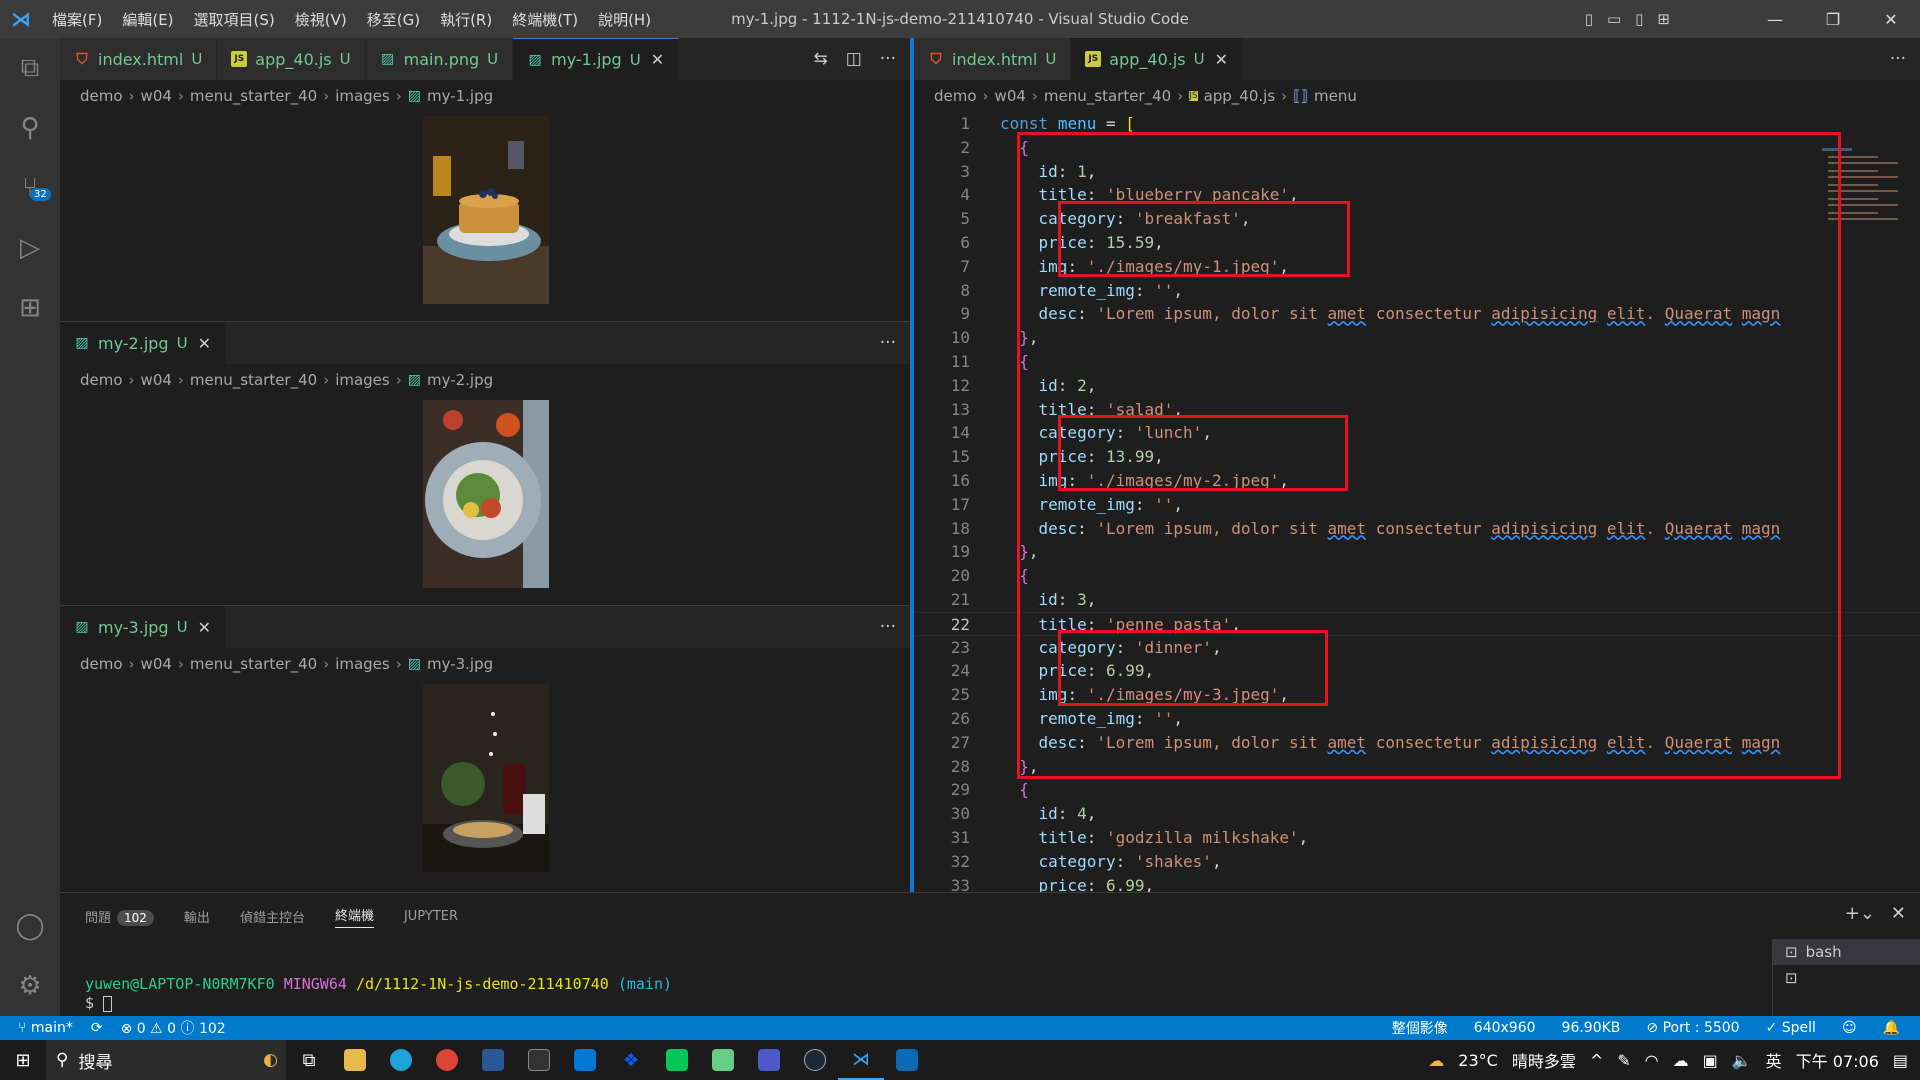 The height and width of the screenshot is (1080, 1920). What do you see at coordinates (769, 1060) in the screenshot?
I see `teams-icon` at bounding box center [769, 1060].